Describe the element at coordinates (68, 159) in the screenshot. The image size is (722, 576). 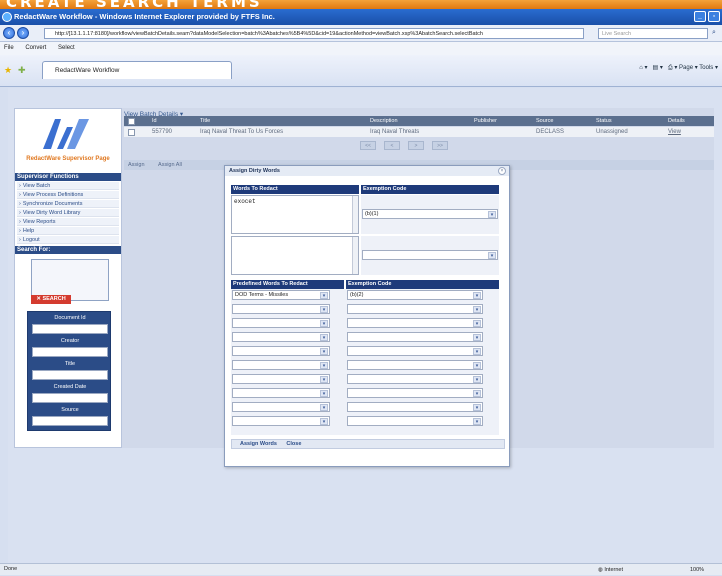
I see `logo-subtitle: RedactWare Supervisor Page` at that location.